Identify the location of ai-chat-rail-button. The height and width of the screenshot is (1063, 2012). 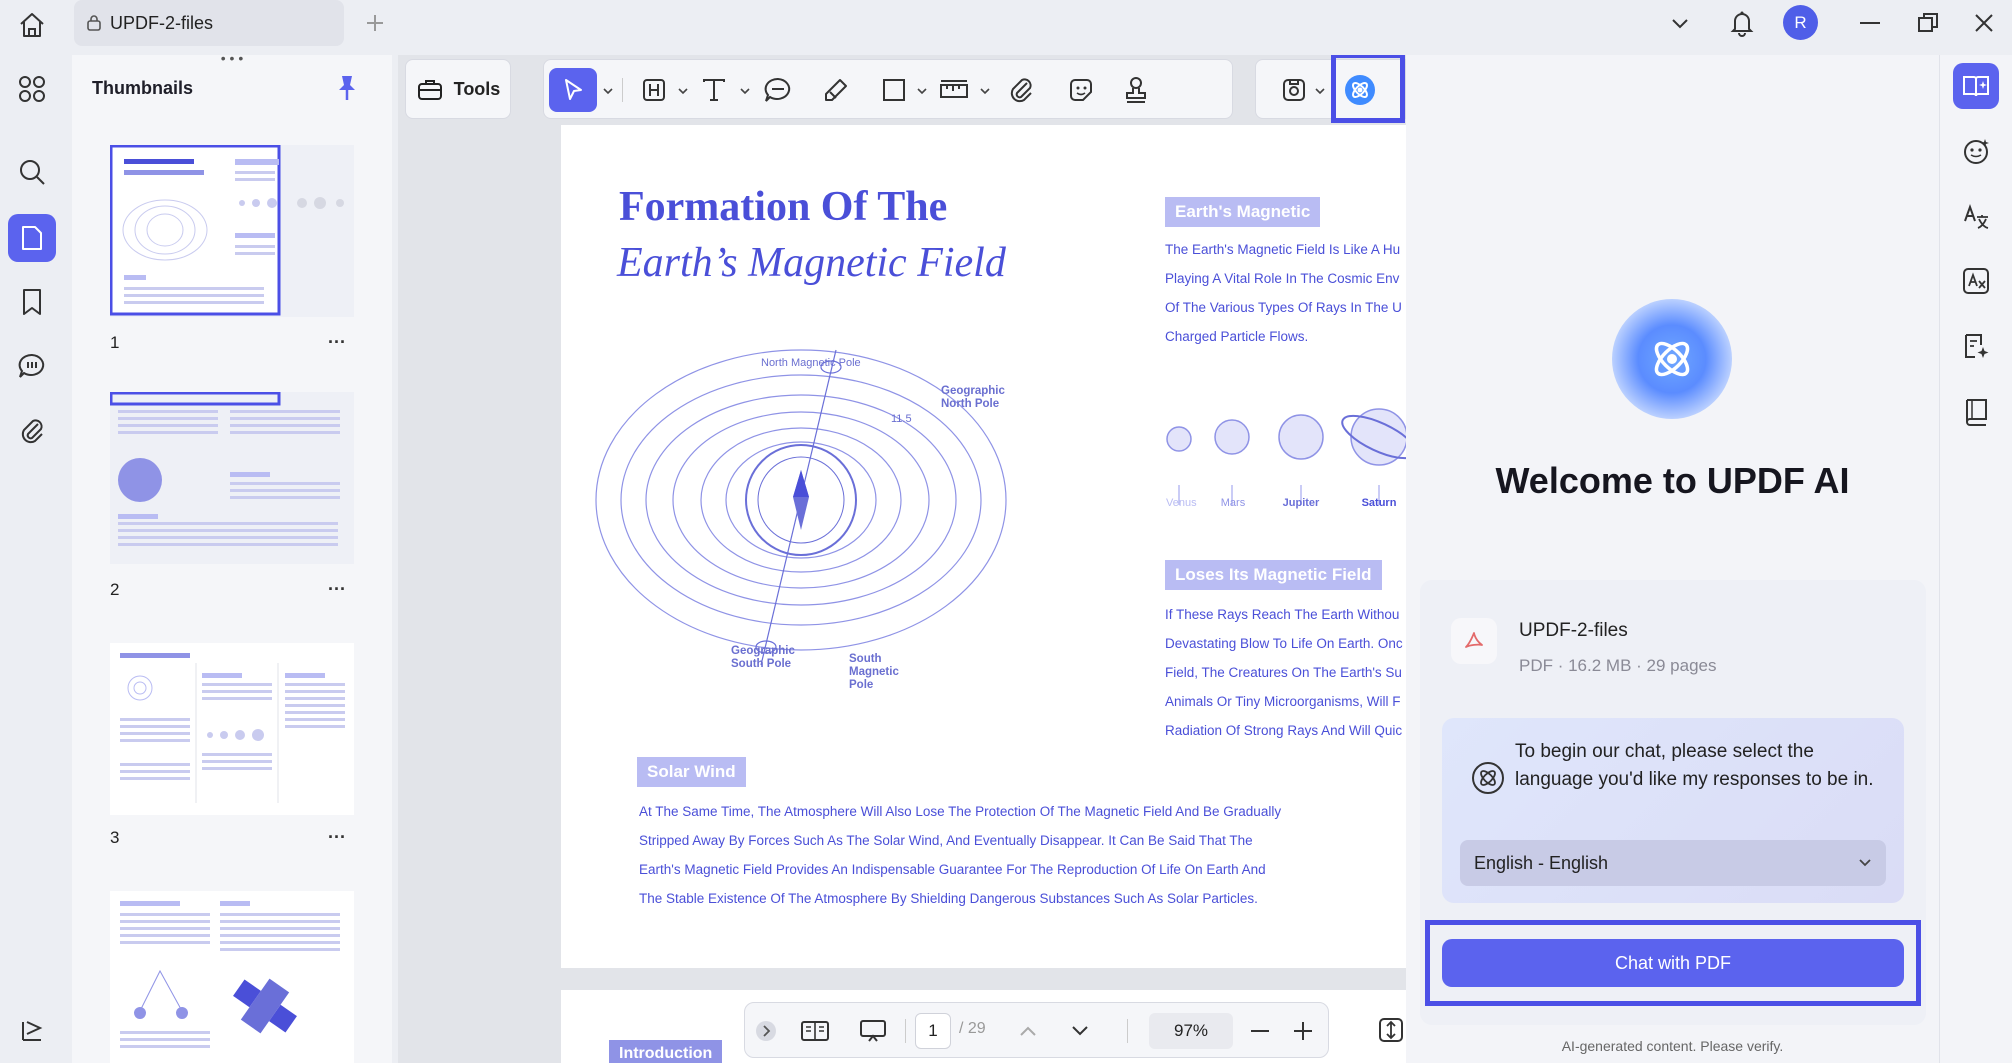
(1976, 151).